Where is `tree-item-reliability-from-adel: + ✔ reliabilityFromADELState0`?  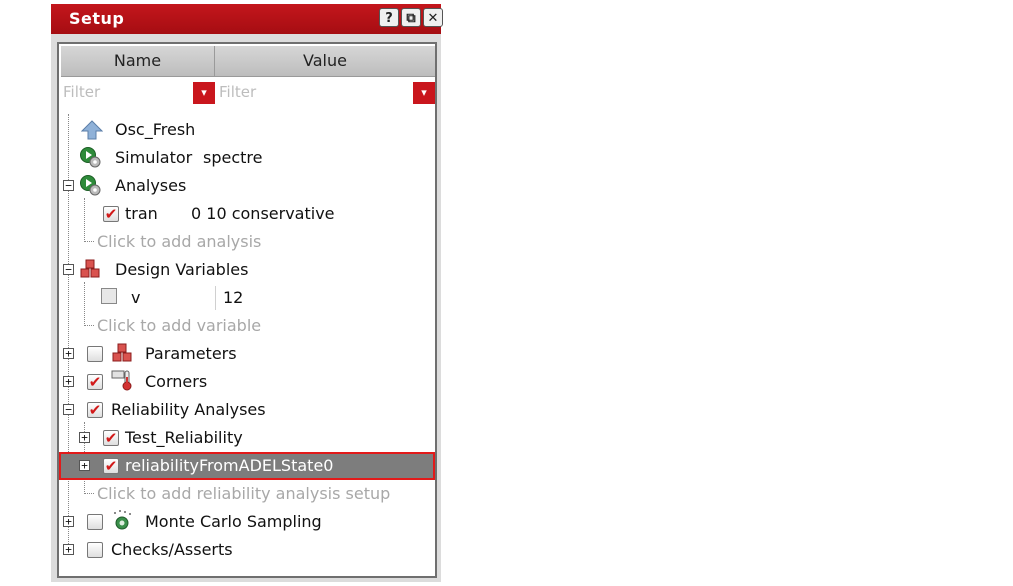 tree-item-reliability-from-adel: + ✔ reliabilityFromADELState0 is located at coordinates (247, 466).